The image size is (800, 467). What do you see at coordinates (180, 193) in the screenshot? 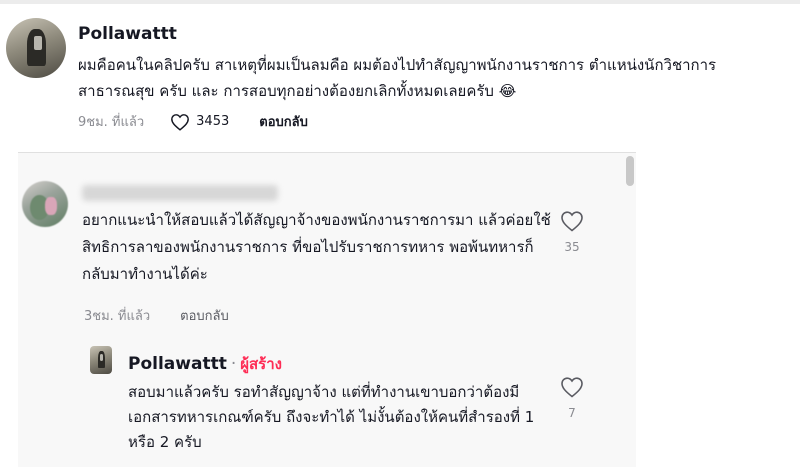
I see `commenter-username-redacted` at bounding box center [180, 193].